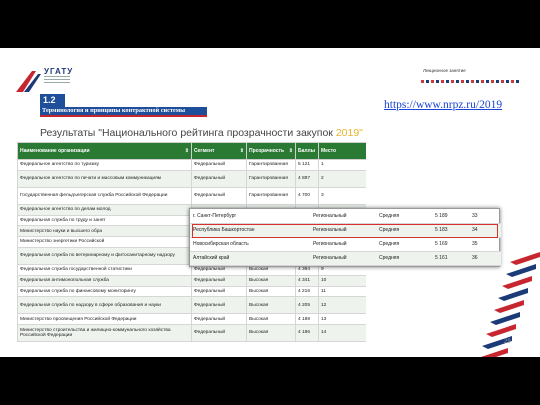  Describe the element at coordinates (507, 342) in the screenshot. I see `page-number: 29` at that location.